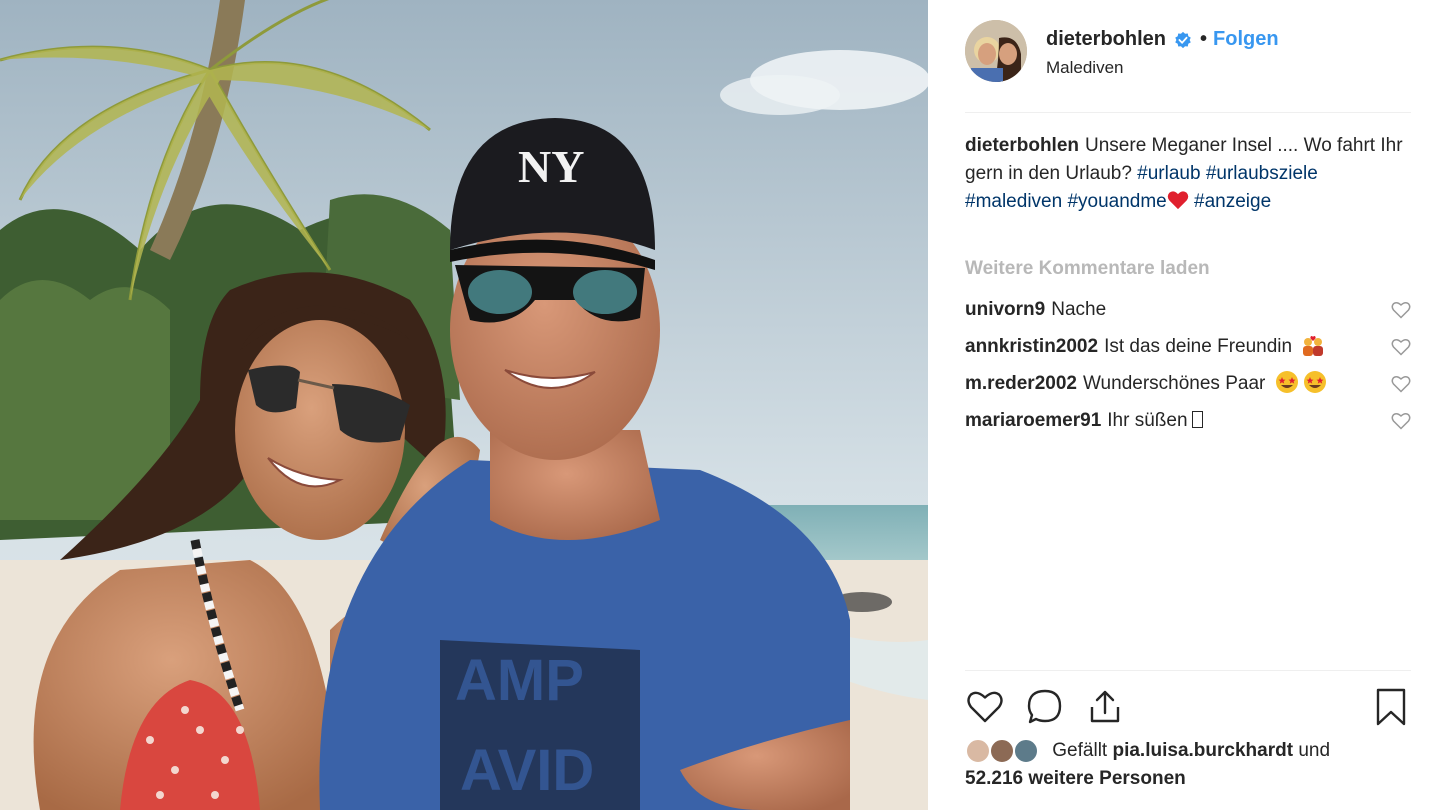 Image resolution: width=1440 pixels, height=810 pixels. Describe the element at coordinates (1168, 173) in the screenshot. I see `hashtag-urlaub: #urlaub` at that location.